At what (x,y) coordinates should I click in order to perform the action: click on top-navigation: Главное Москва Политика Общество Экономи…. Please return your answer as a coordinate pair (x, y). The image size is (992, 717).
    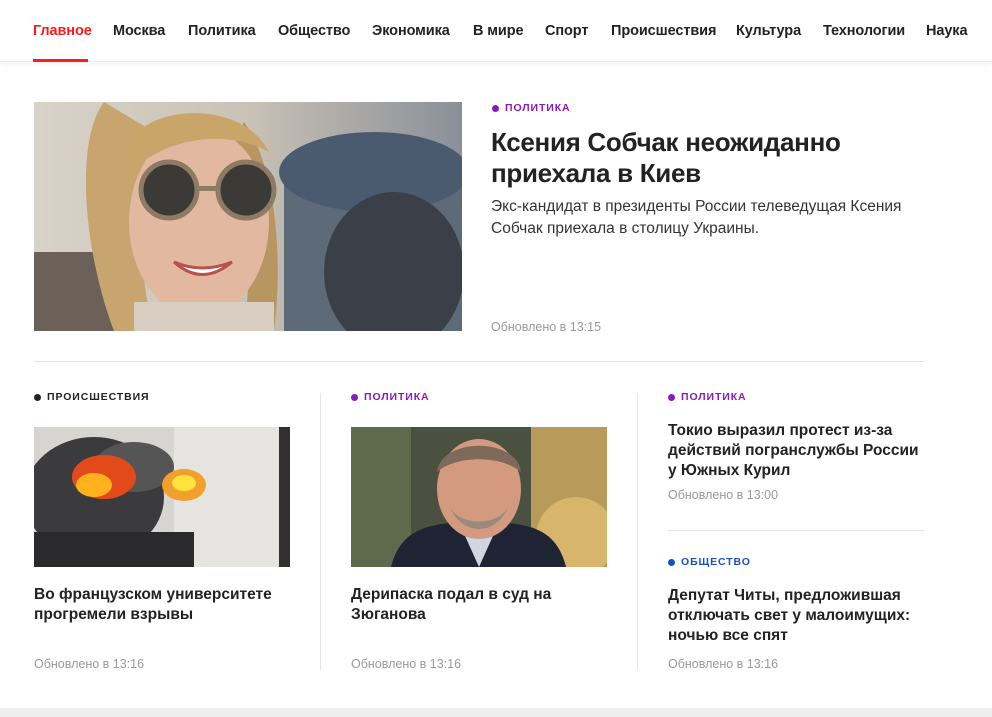
    Looking at the image, I should click on (496, 31).